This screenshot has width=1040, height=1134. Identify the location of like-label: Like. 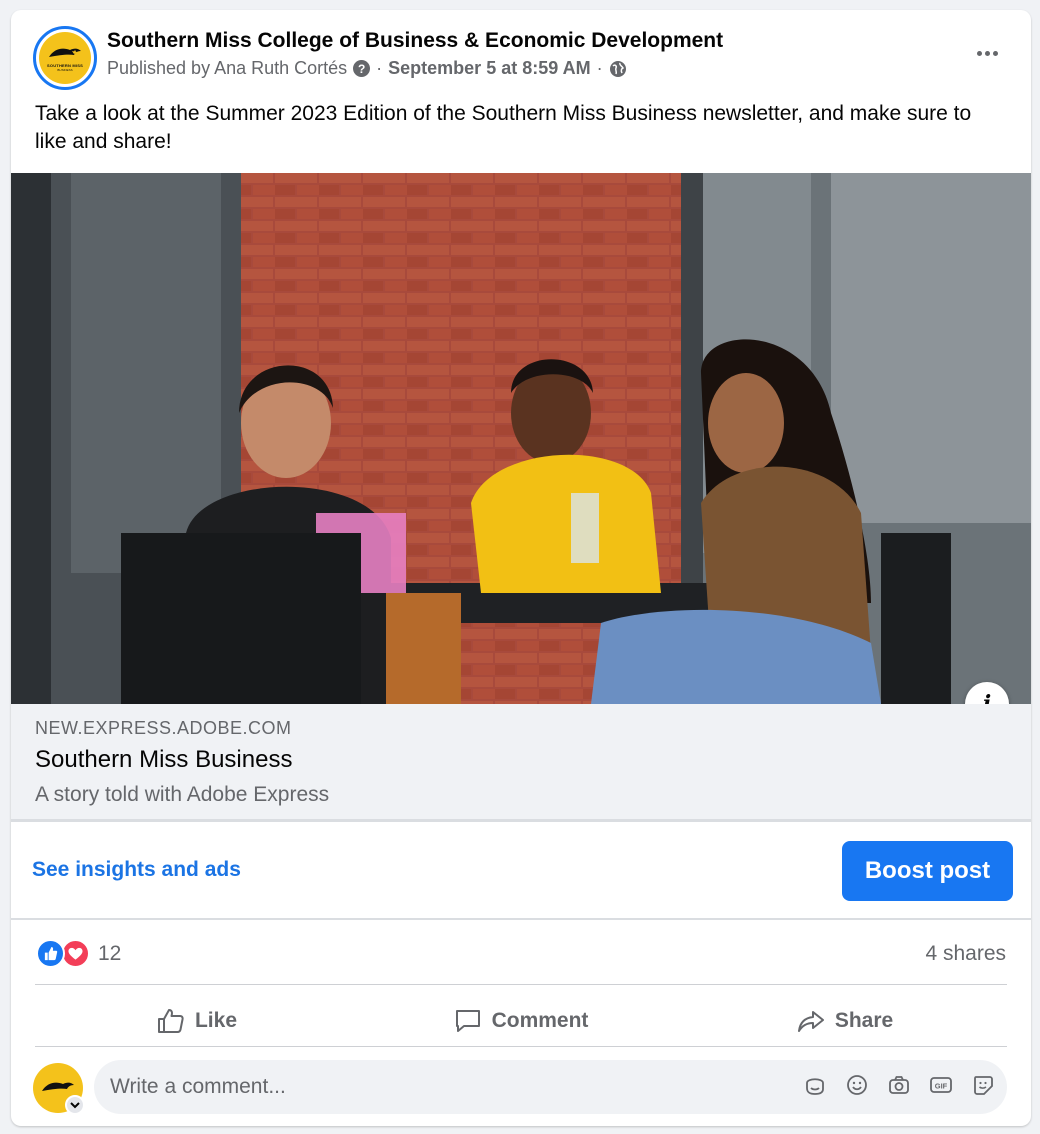
(216, 1020).